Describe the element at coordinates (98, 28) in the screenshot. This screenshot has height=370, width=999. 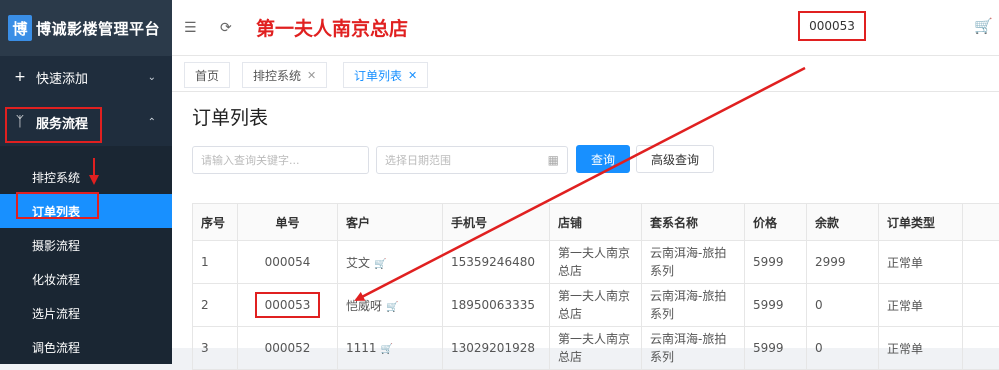
I see `brand-name: 博诚影楼管理平台` at that location.